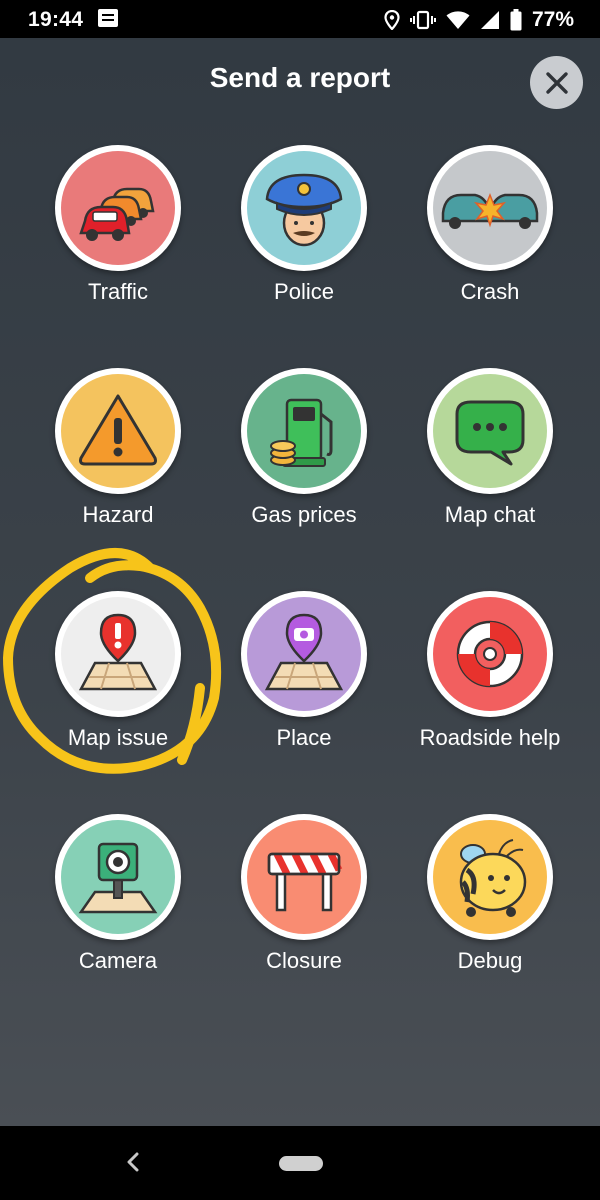  I want to click on vibrate-icon, so click(422, 20).